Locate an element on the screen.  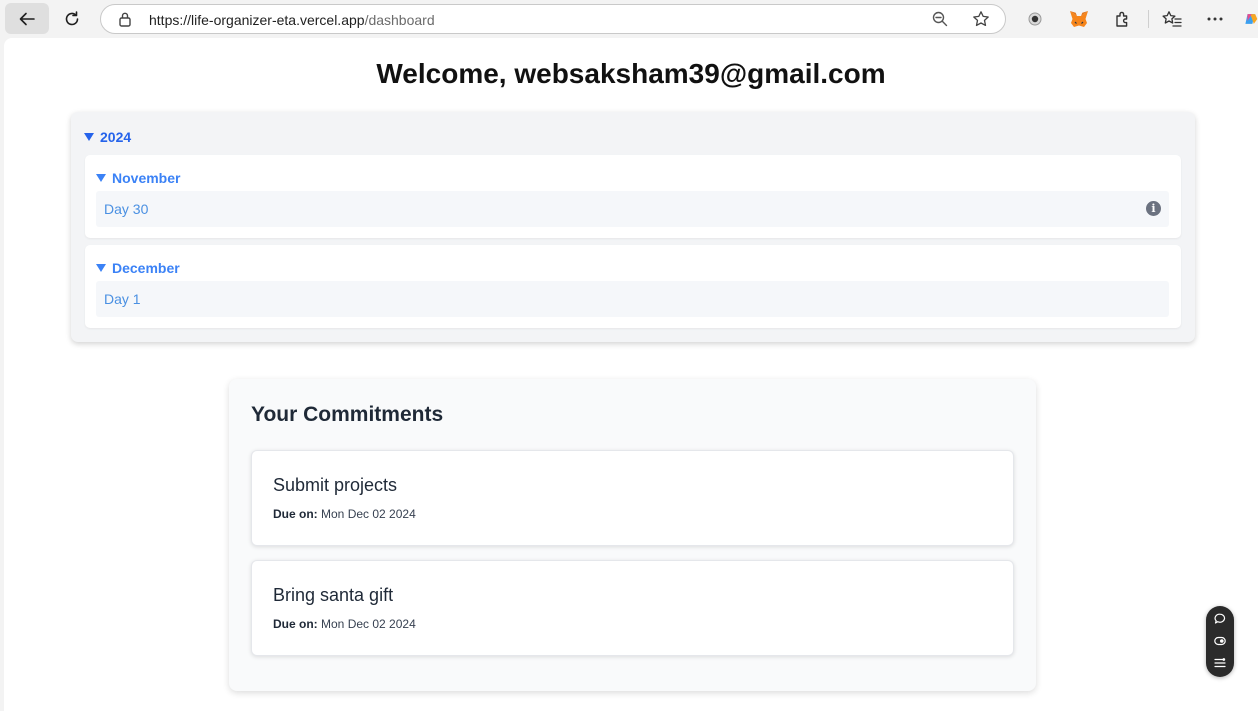
day-row-1: Day 1 is located at coordinates (632, 299).